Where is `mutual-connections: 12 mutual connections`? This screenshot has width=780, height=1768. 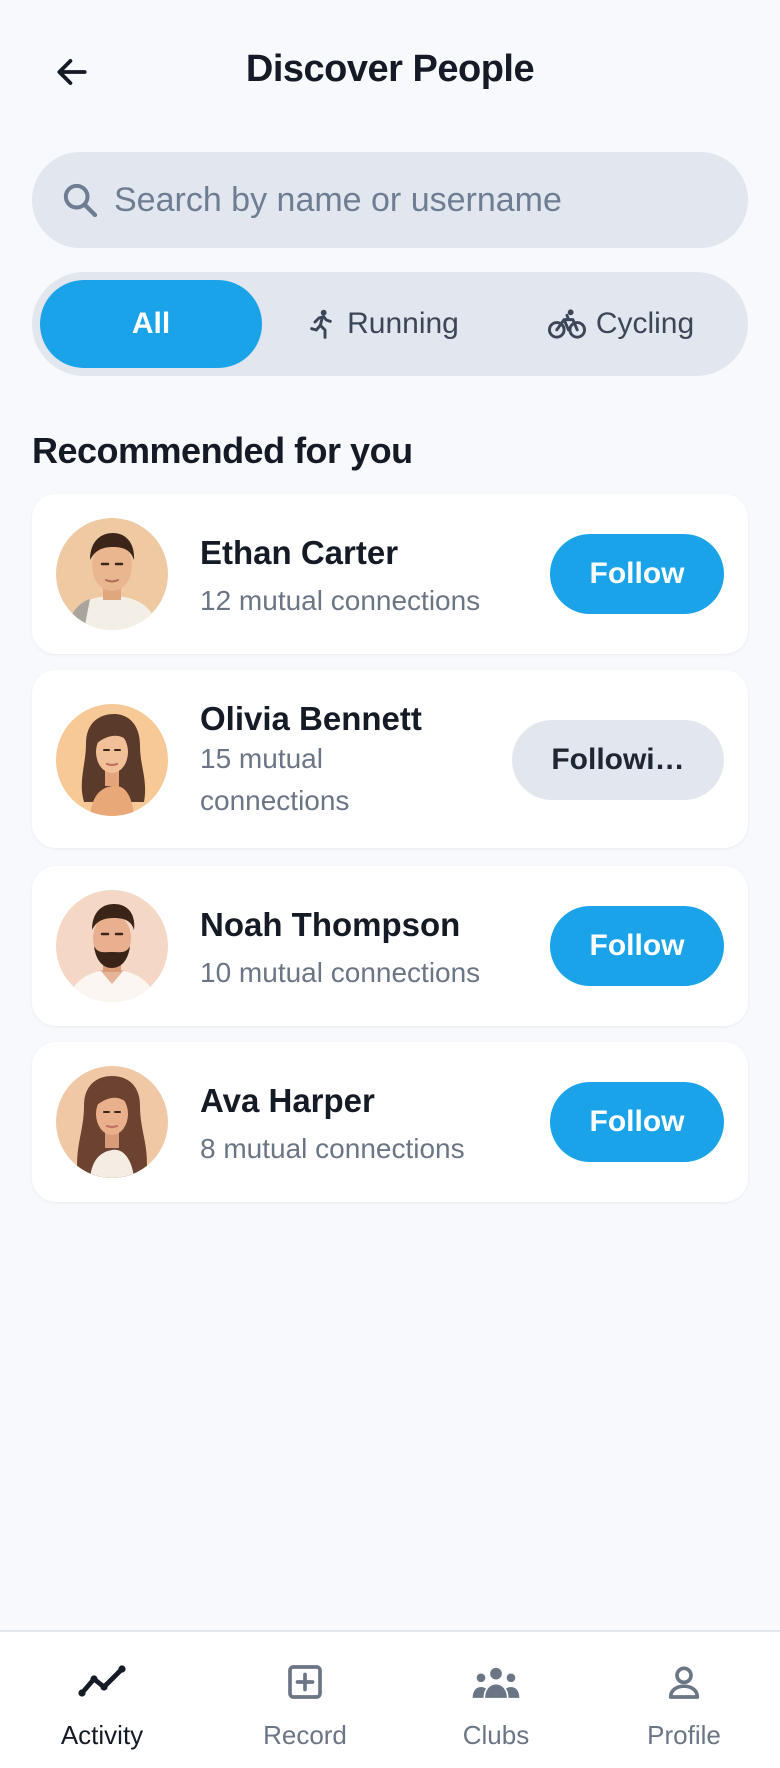 mutual-connections: 12 mutual connections is located at coordinates (340, 600).